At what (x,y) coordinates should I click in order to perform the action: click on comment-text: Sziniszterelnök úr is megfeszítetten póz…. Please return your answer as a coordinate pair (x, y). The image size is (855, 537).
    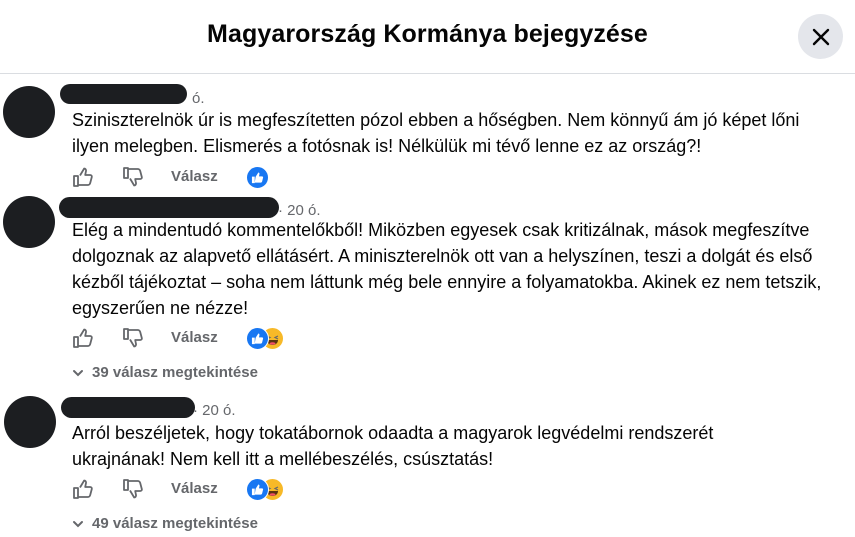
    Looking at the image, I should click on (436, 133).